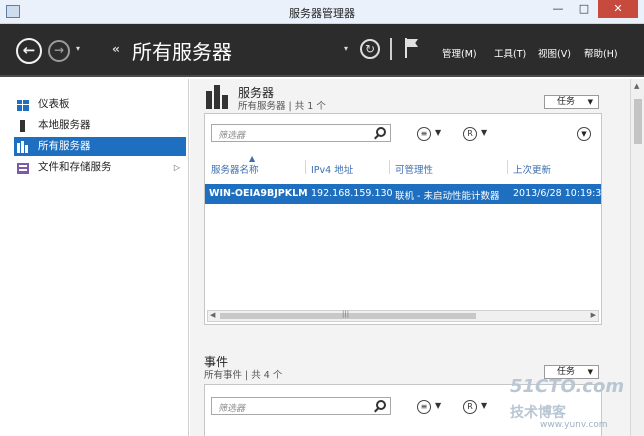  I want to click on refresh-dropdown-icon: ▾, so click(346, 48).